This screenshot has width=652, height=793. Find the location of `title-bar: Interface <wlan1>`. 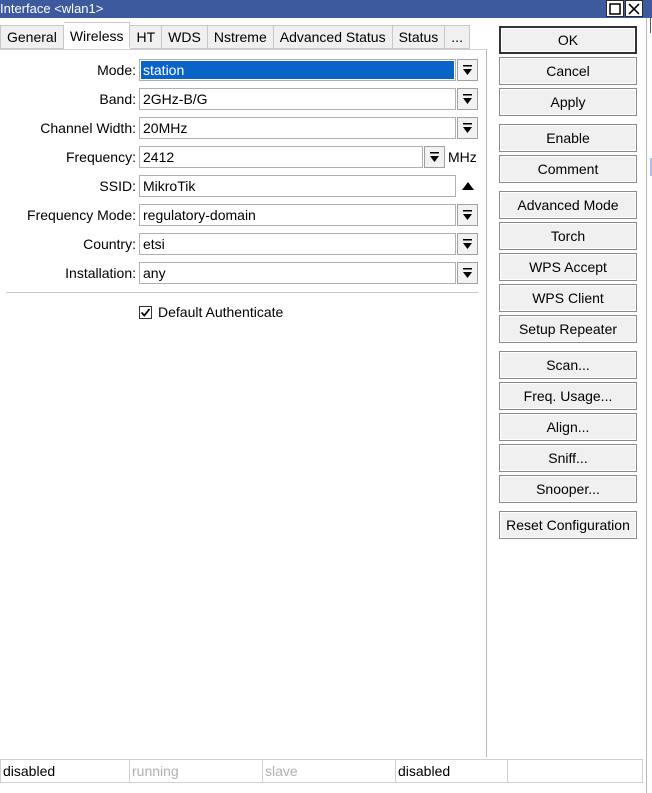

title-bar: Interface <wlan1> is located at coordinates (326, 9).